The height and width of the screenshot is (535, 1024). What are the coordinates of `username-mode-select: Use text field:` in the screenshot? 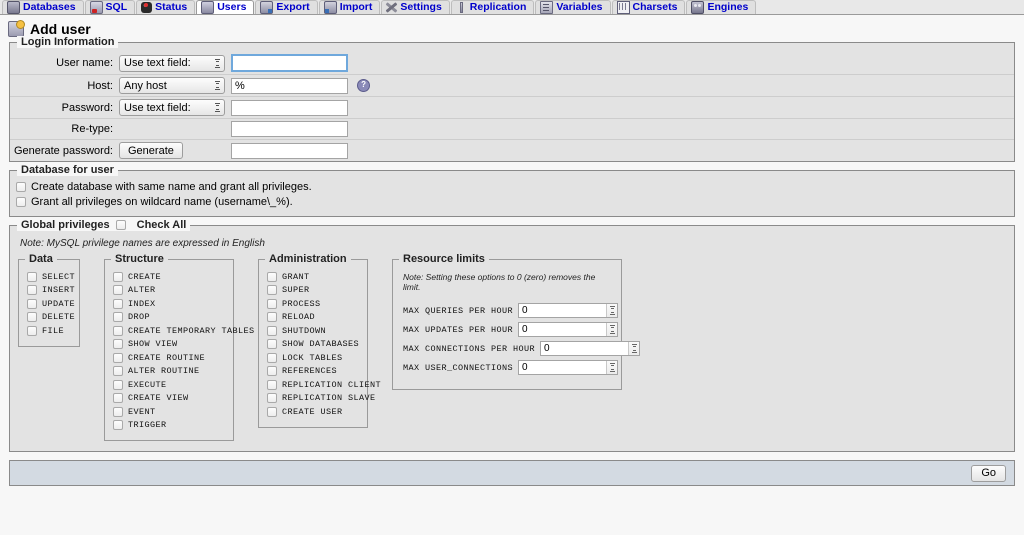 It's located at (172, 63).